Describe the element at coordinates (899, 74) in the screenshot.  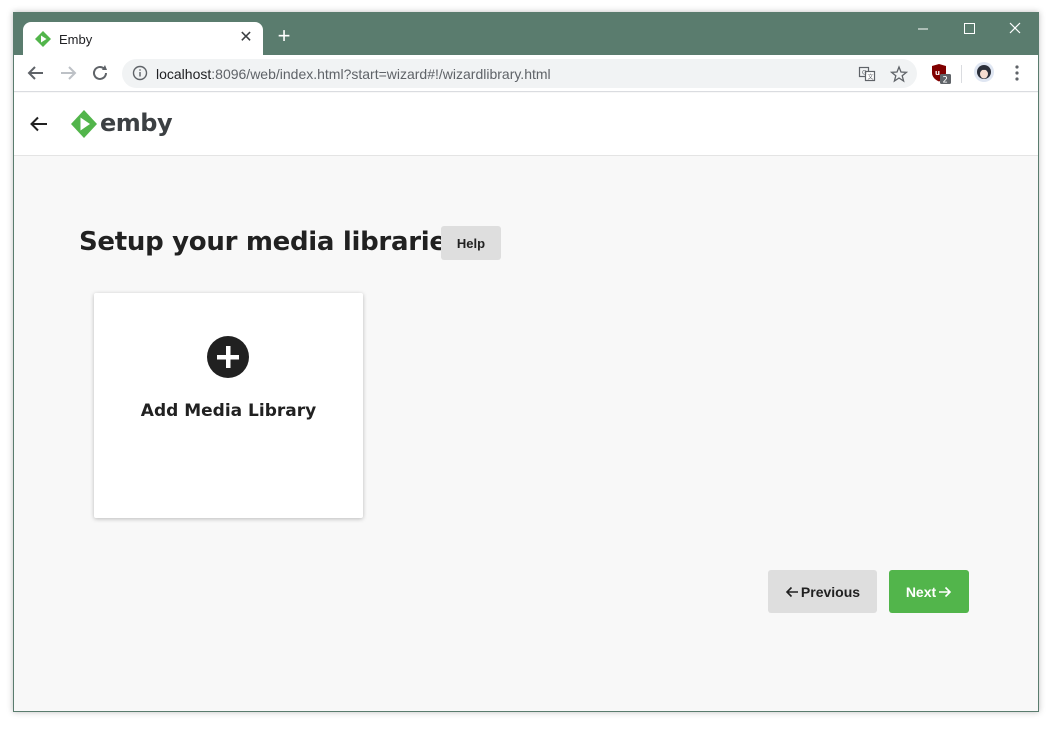
I see `bookmark-star-icon` at that location.